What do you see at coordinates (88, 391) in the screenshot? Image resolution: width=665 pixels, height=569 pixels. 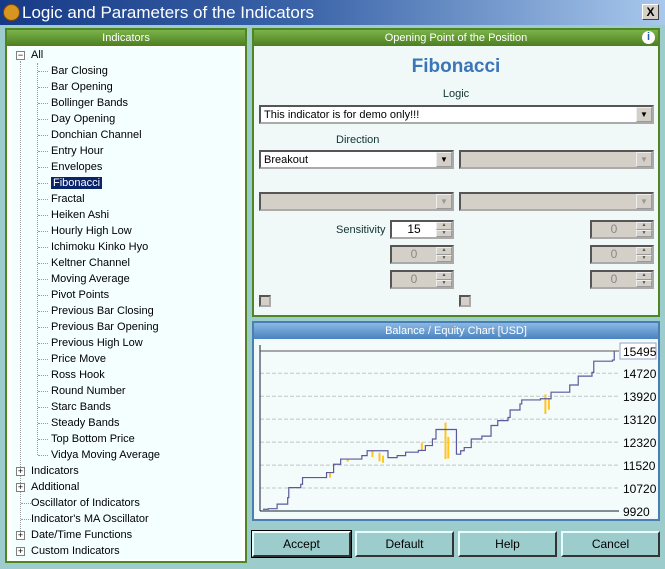 I see `tree-item: Round Number` at bounding box center [88, 391].